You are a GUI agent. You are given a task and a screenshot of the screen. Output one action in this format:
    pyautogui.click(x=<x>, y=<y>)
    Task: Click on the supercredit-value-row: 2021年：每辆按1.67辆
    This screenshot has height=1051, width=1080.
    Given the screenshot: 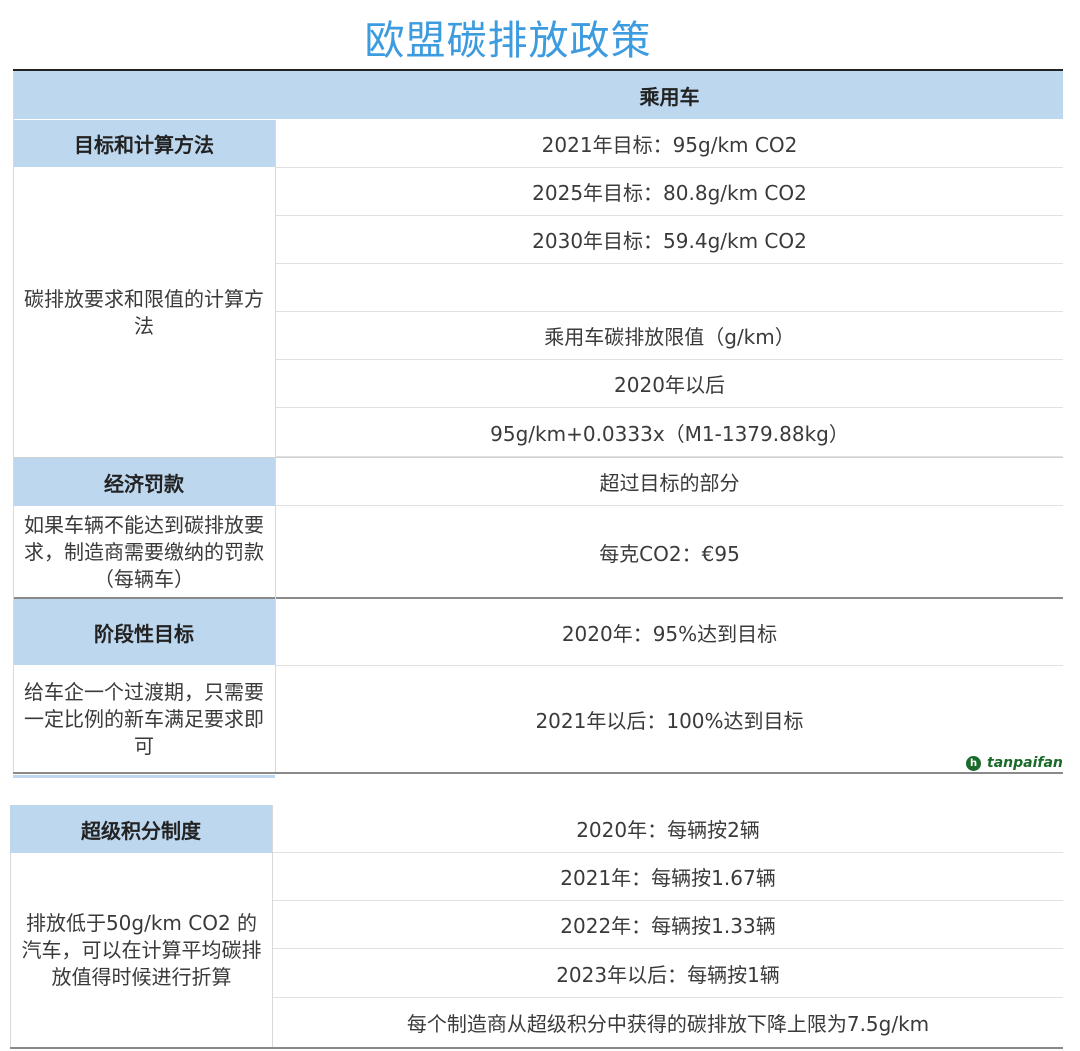 What is the action you would take?
    pyautogui.click(x=668, y=877)
    